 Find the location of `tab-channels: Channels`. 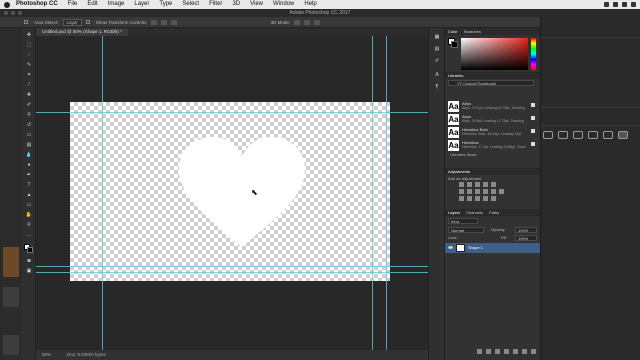

tab-channels: Channels is located at coordinates (474, 212).